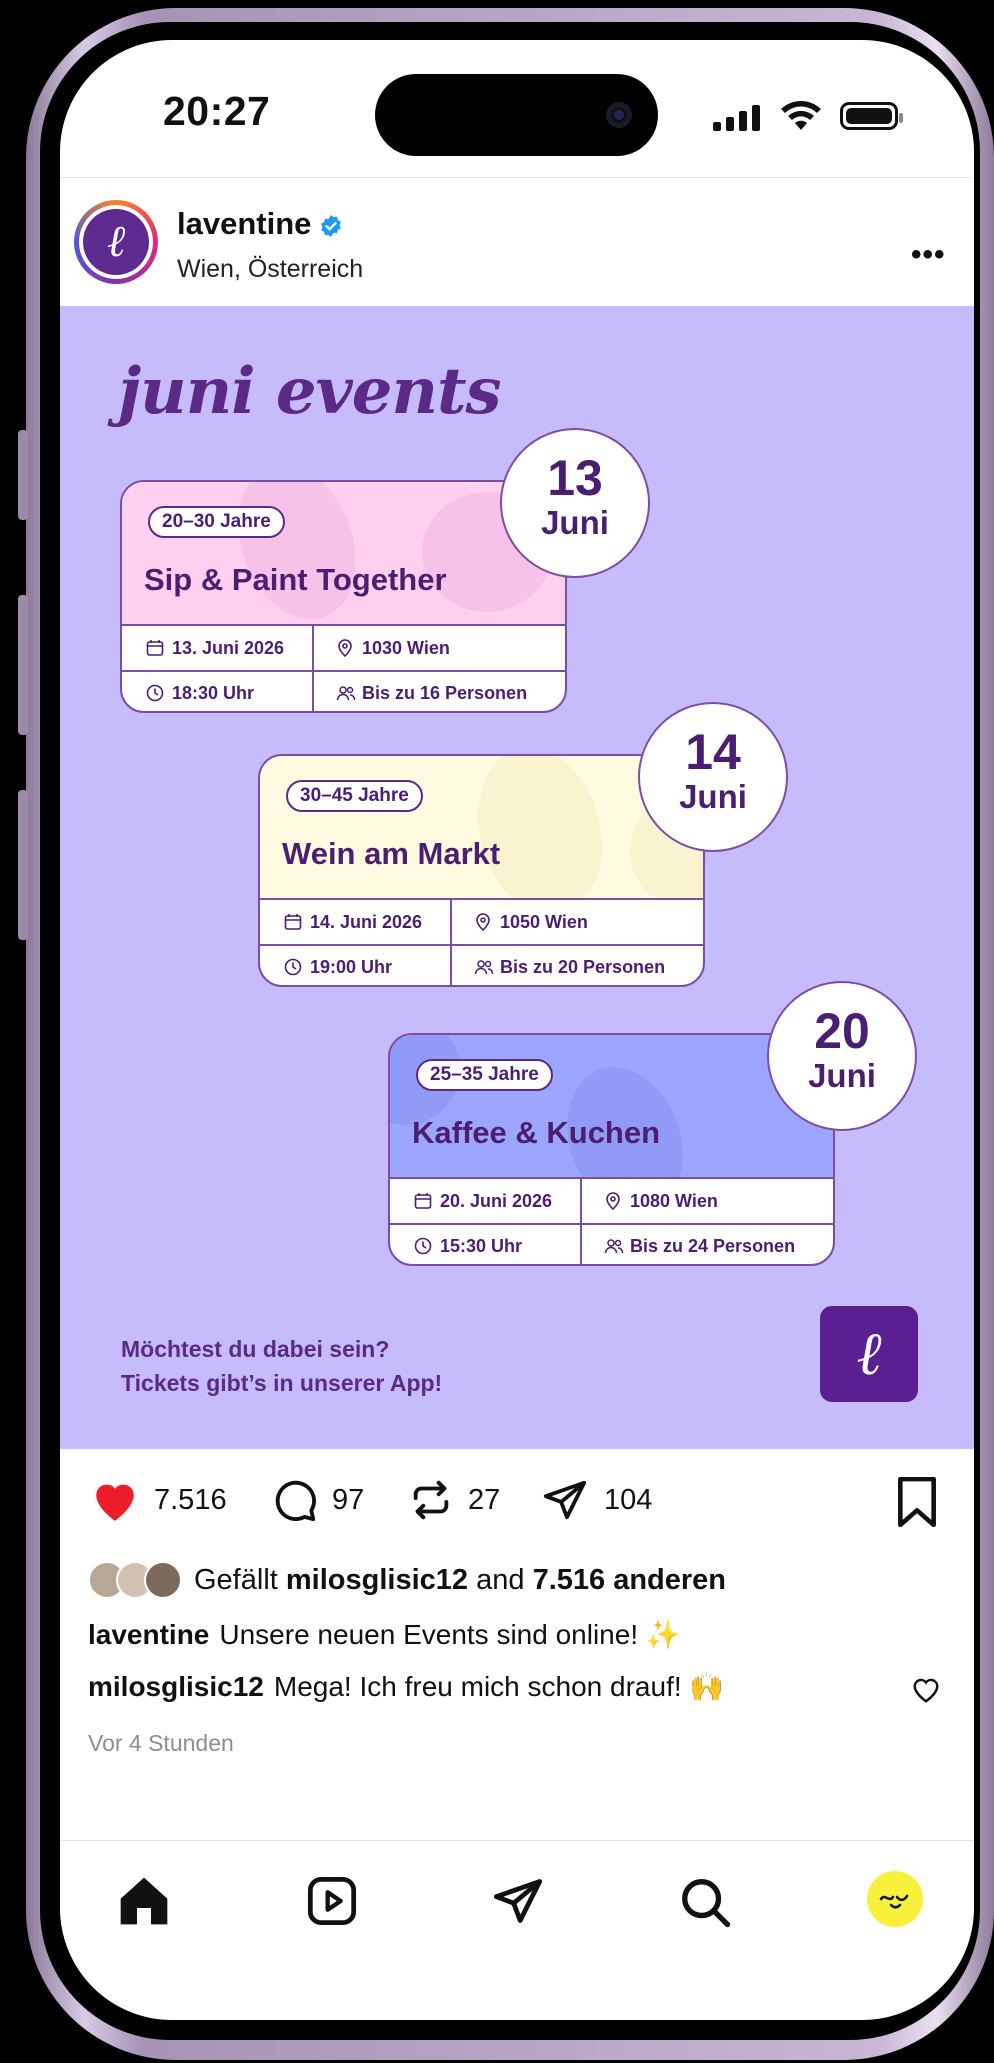 This screenshot has width=994, height=2063. I want to click on liked-by-others: 7.516 anderen, so click(629, 1580).